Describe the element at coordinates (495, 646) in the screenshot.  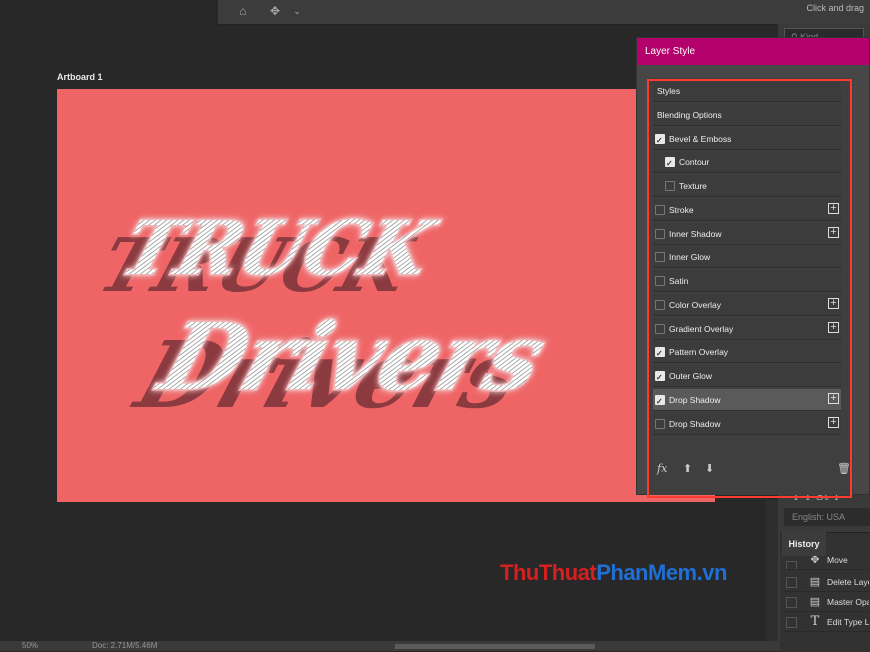
I see `horizontal-scrollbar` at that location.